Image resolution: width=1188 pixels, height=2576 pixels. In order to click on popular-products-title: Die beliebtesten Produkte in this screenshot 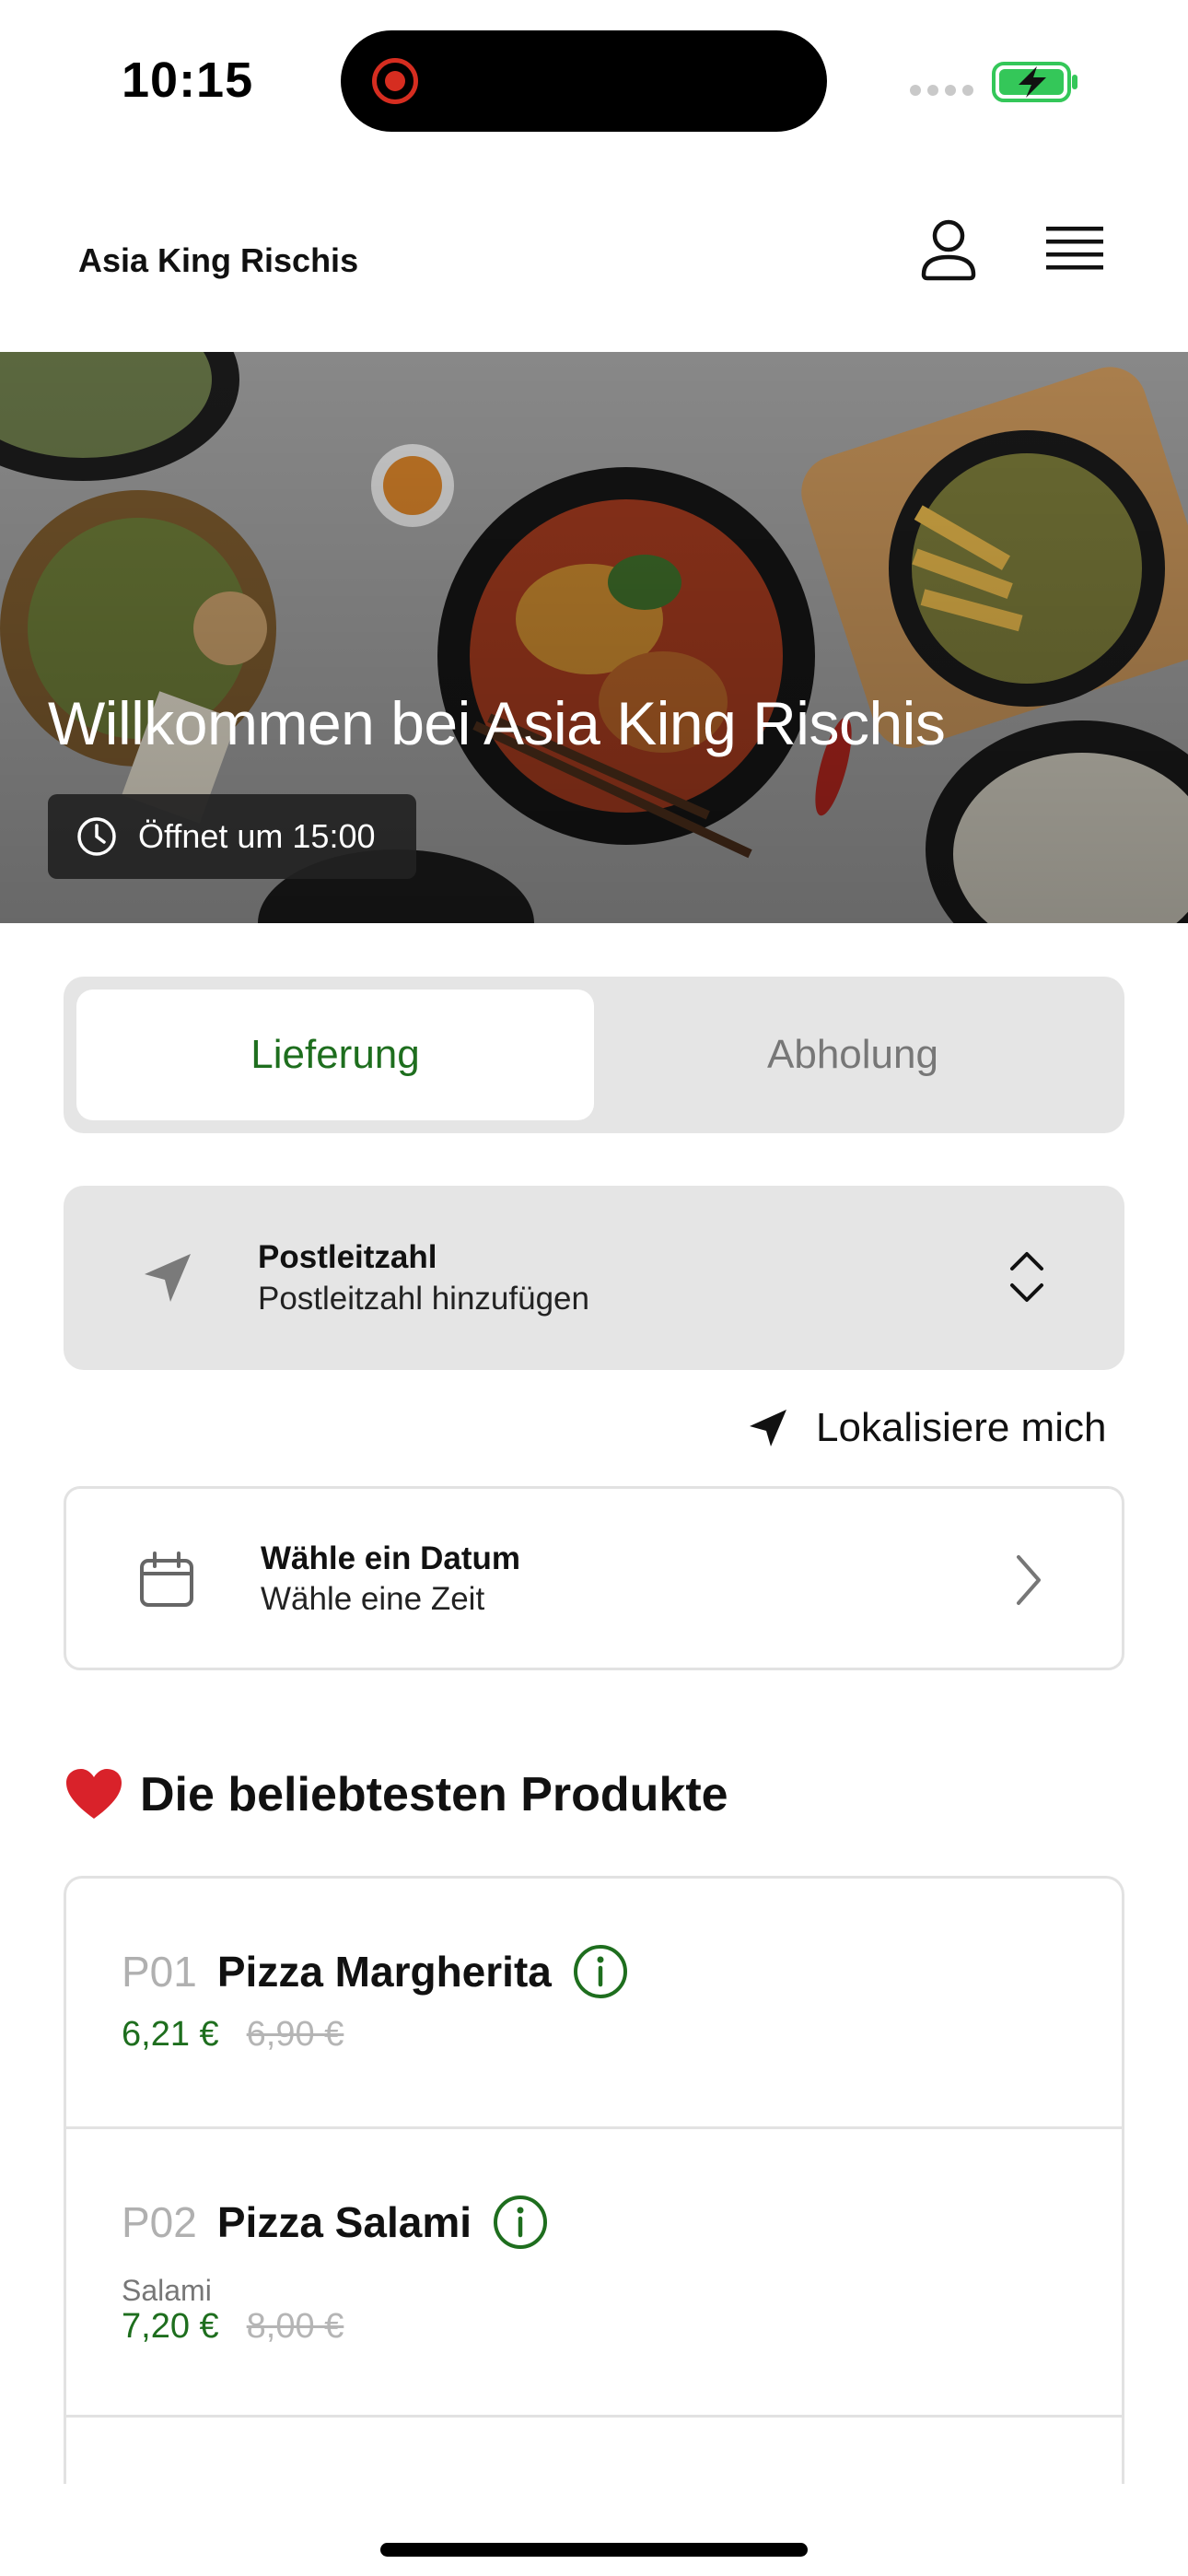, I will do `click(434, 1794)`.